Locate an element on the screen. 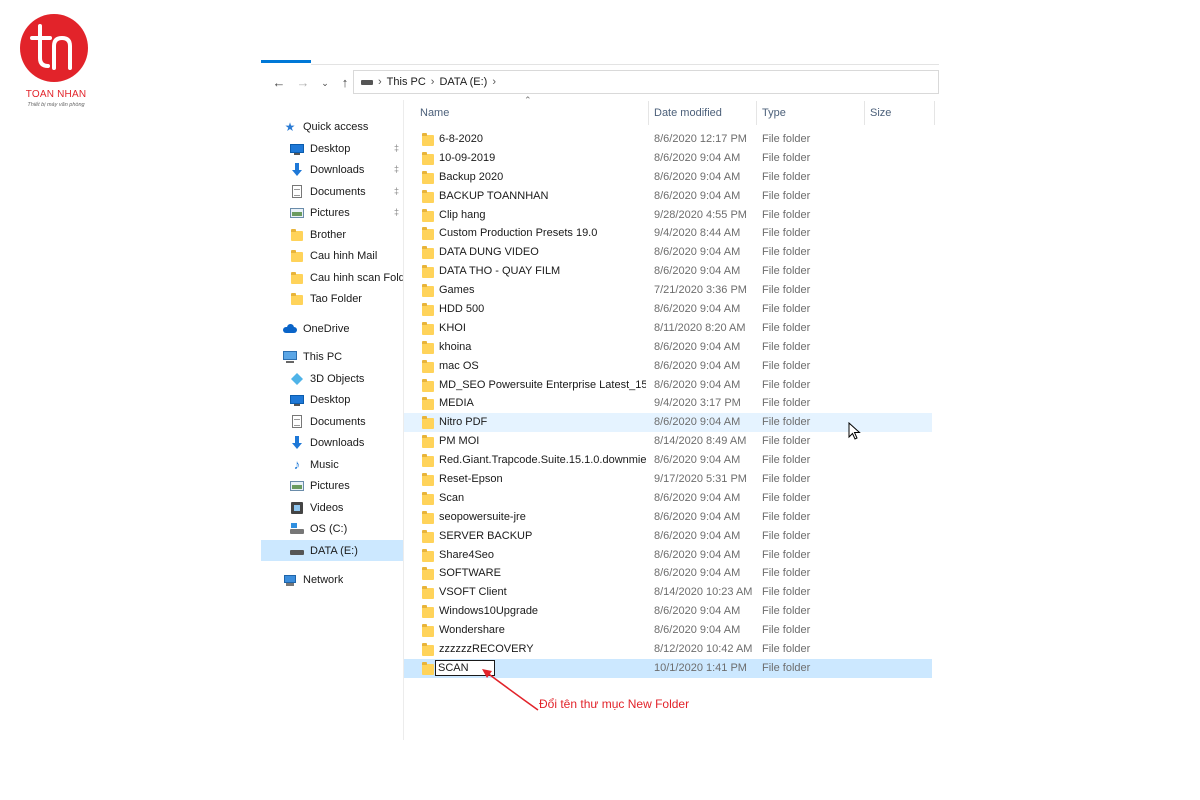  star-icon: ★ is located at coordinates (290, 126).